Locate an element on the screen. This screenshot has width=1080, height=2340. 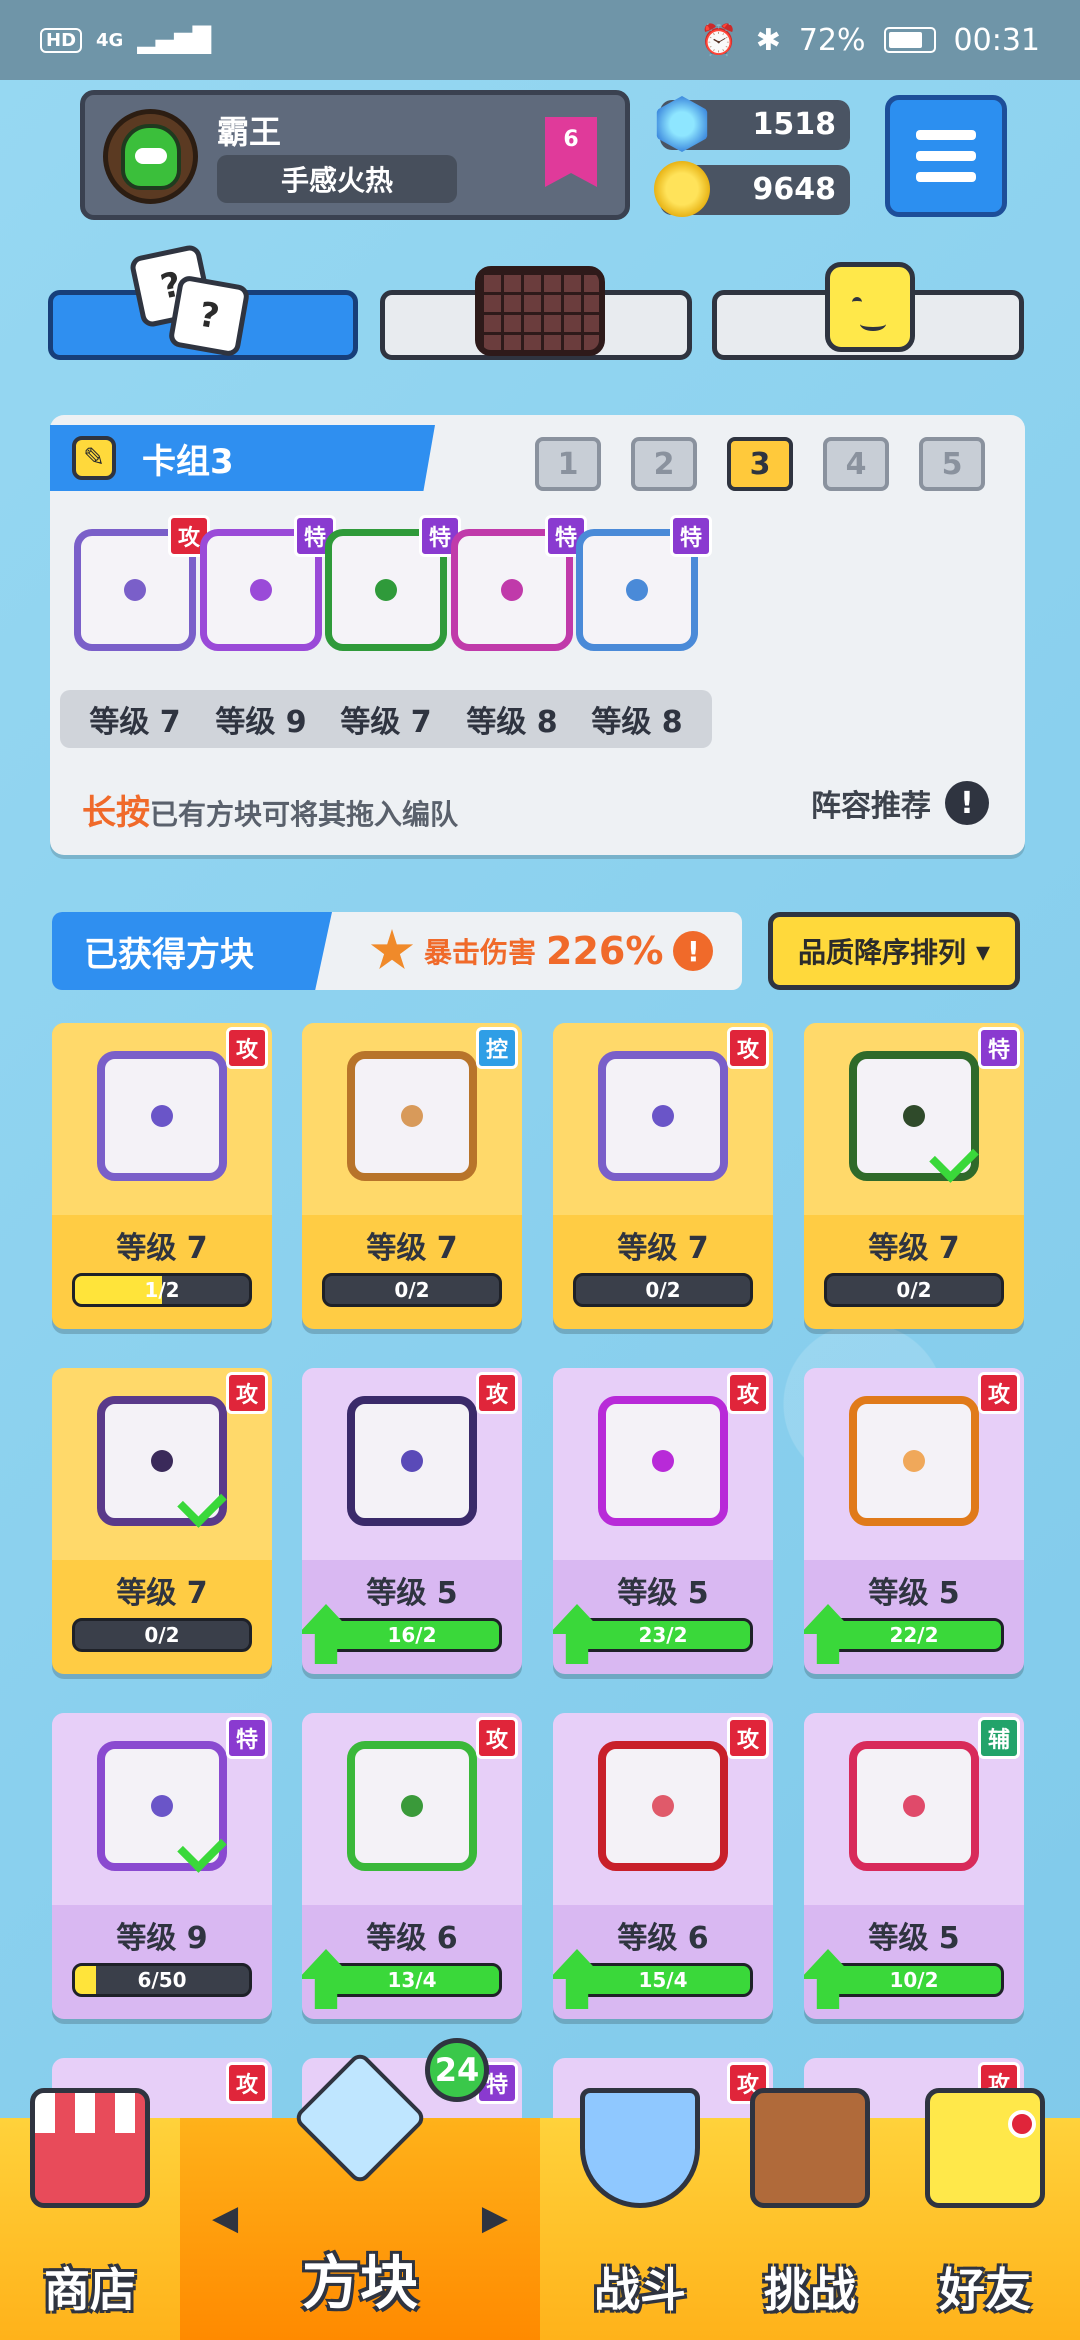
avatar-character-icon is located at coordinates (150, 156).